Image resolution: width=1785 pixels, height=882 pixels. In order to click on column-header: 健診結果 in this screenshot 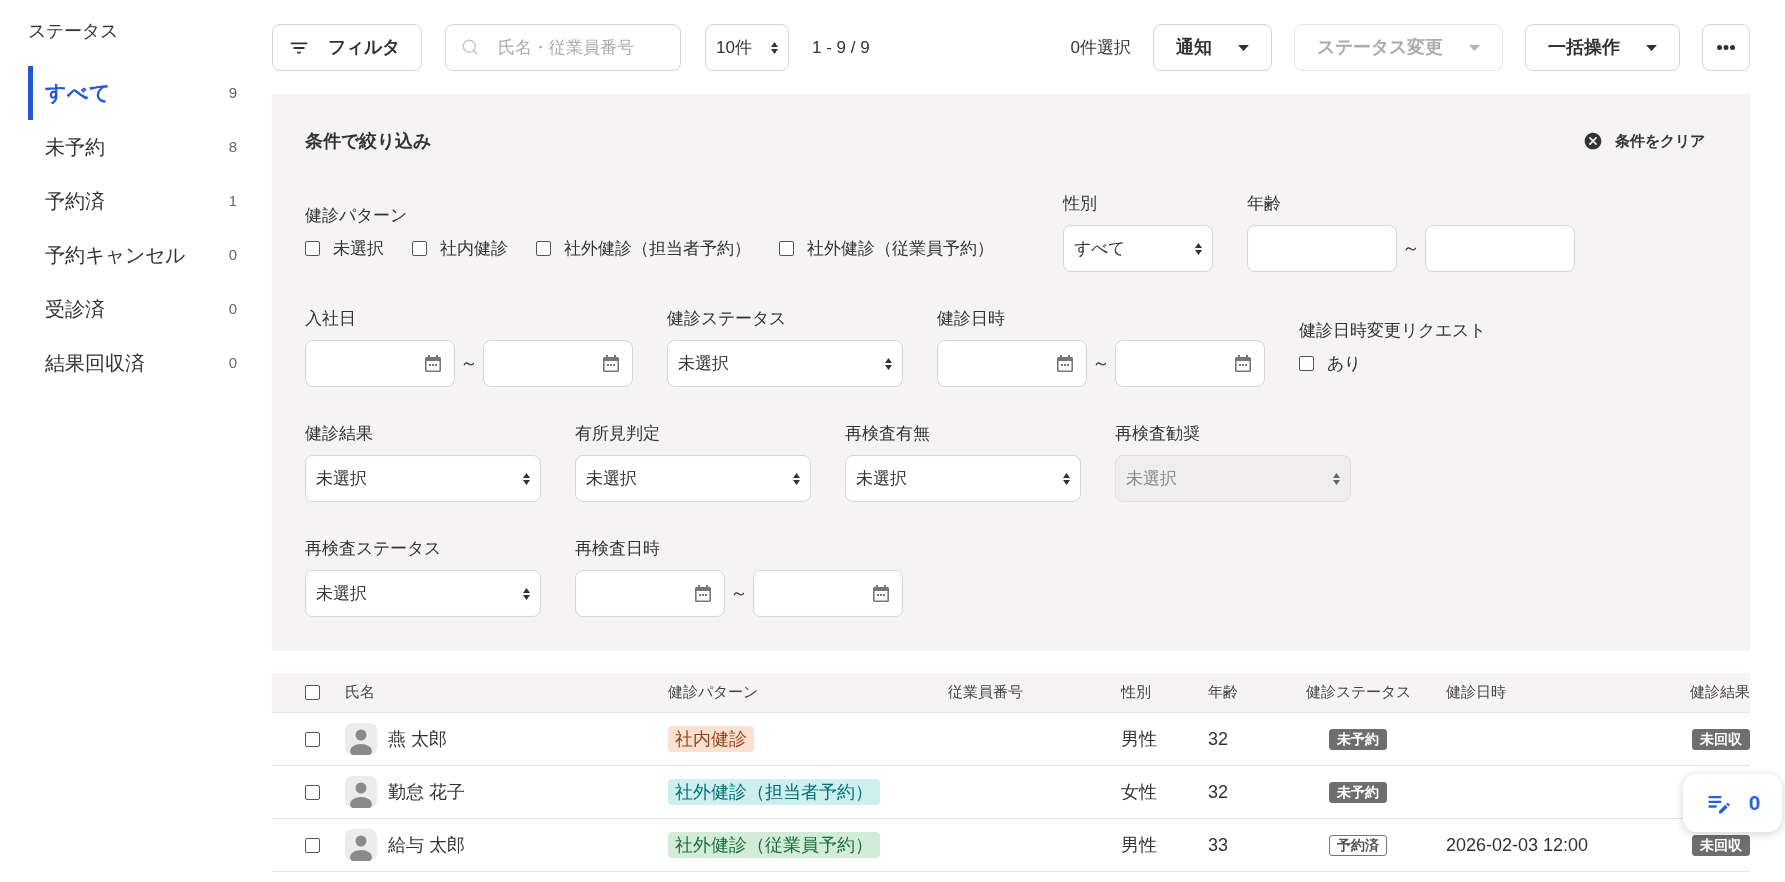, I will do `click(1720, 692)`.